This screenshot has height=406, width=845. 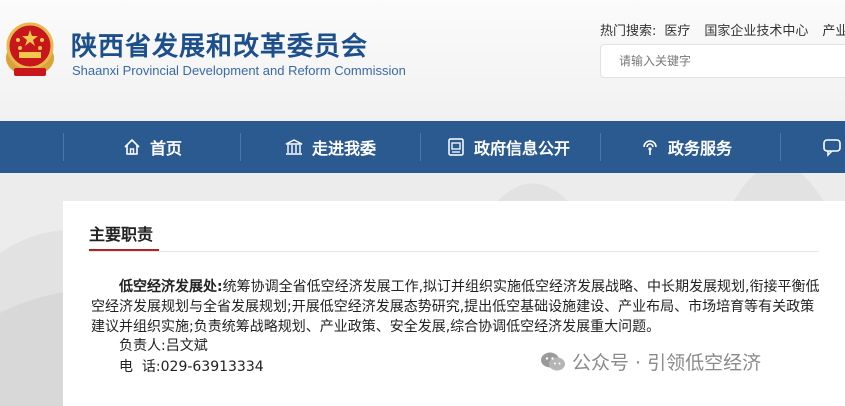 I want to click on nav-item-label: 政务服务, so click(x=700, y=148).